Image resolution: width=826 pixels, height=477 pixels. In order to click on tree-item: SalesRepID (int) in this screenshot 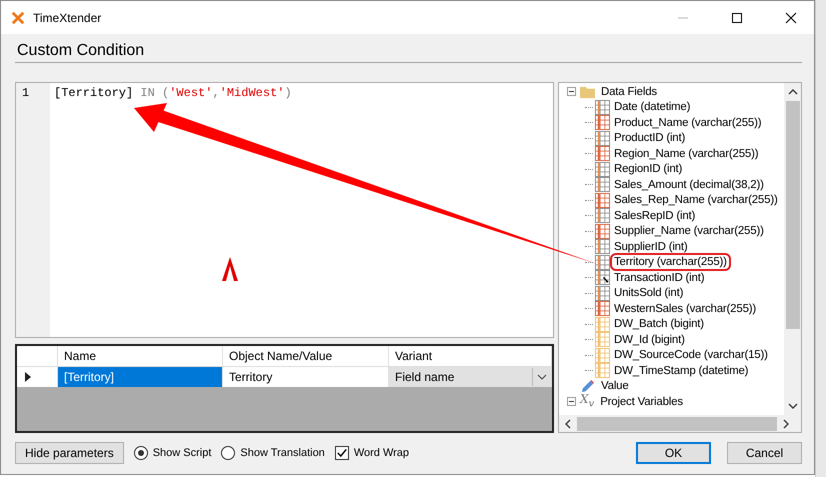, I will do `click(655, 215)`.